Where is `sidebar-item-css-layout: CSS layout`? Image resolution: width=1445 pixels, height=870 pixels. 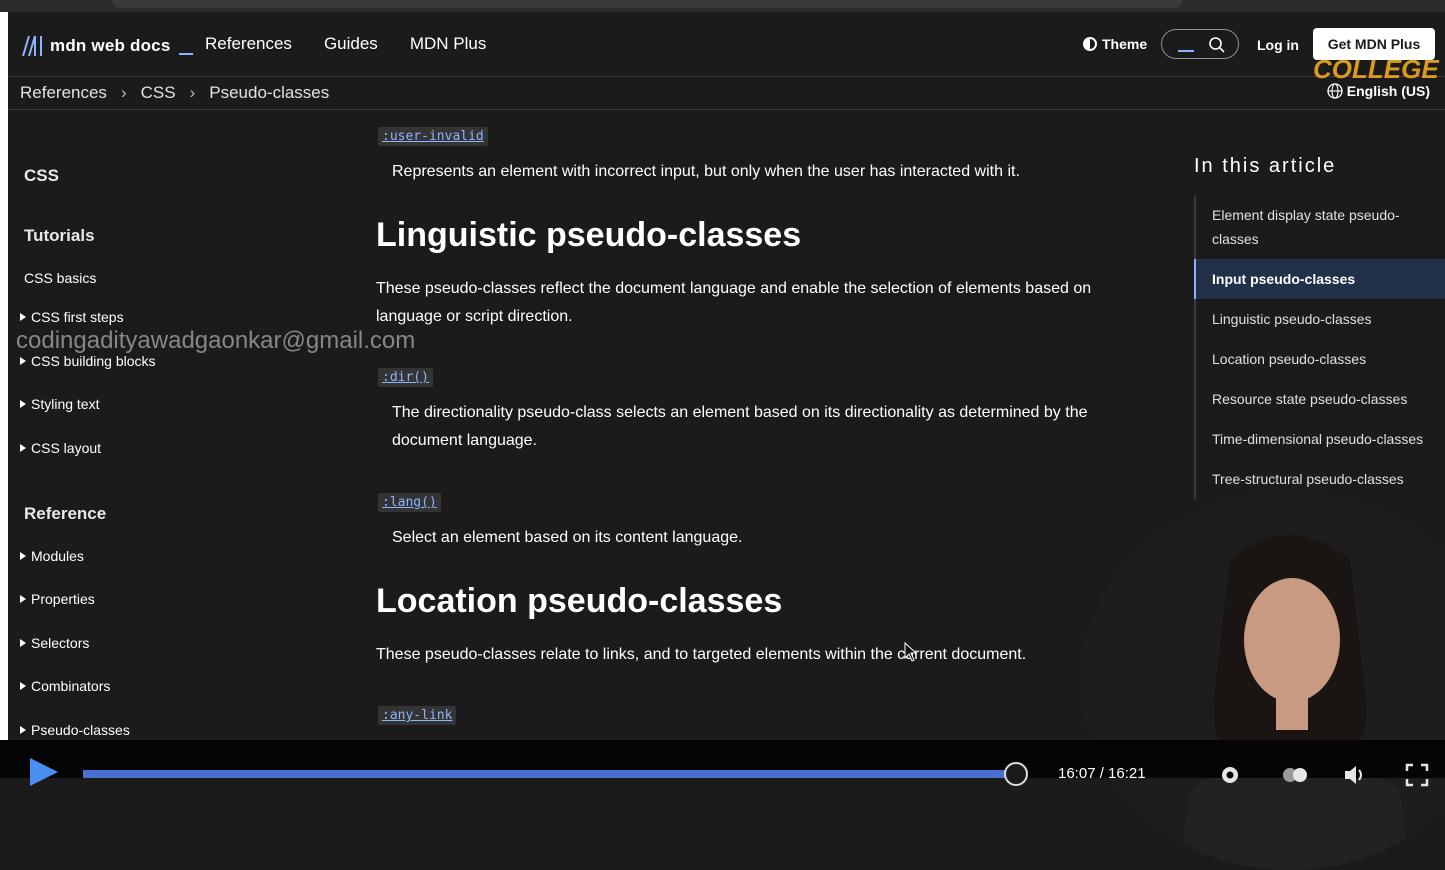 sidebar-item-css-layout: CSS layout is located at coordinates (60, 448).